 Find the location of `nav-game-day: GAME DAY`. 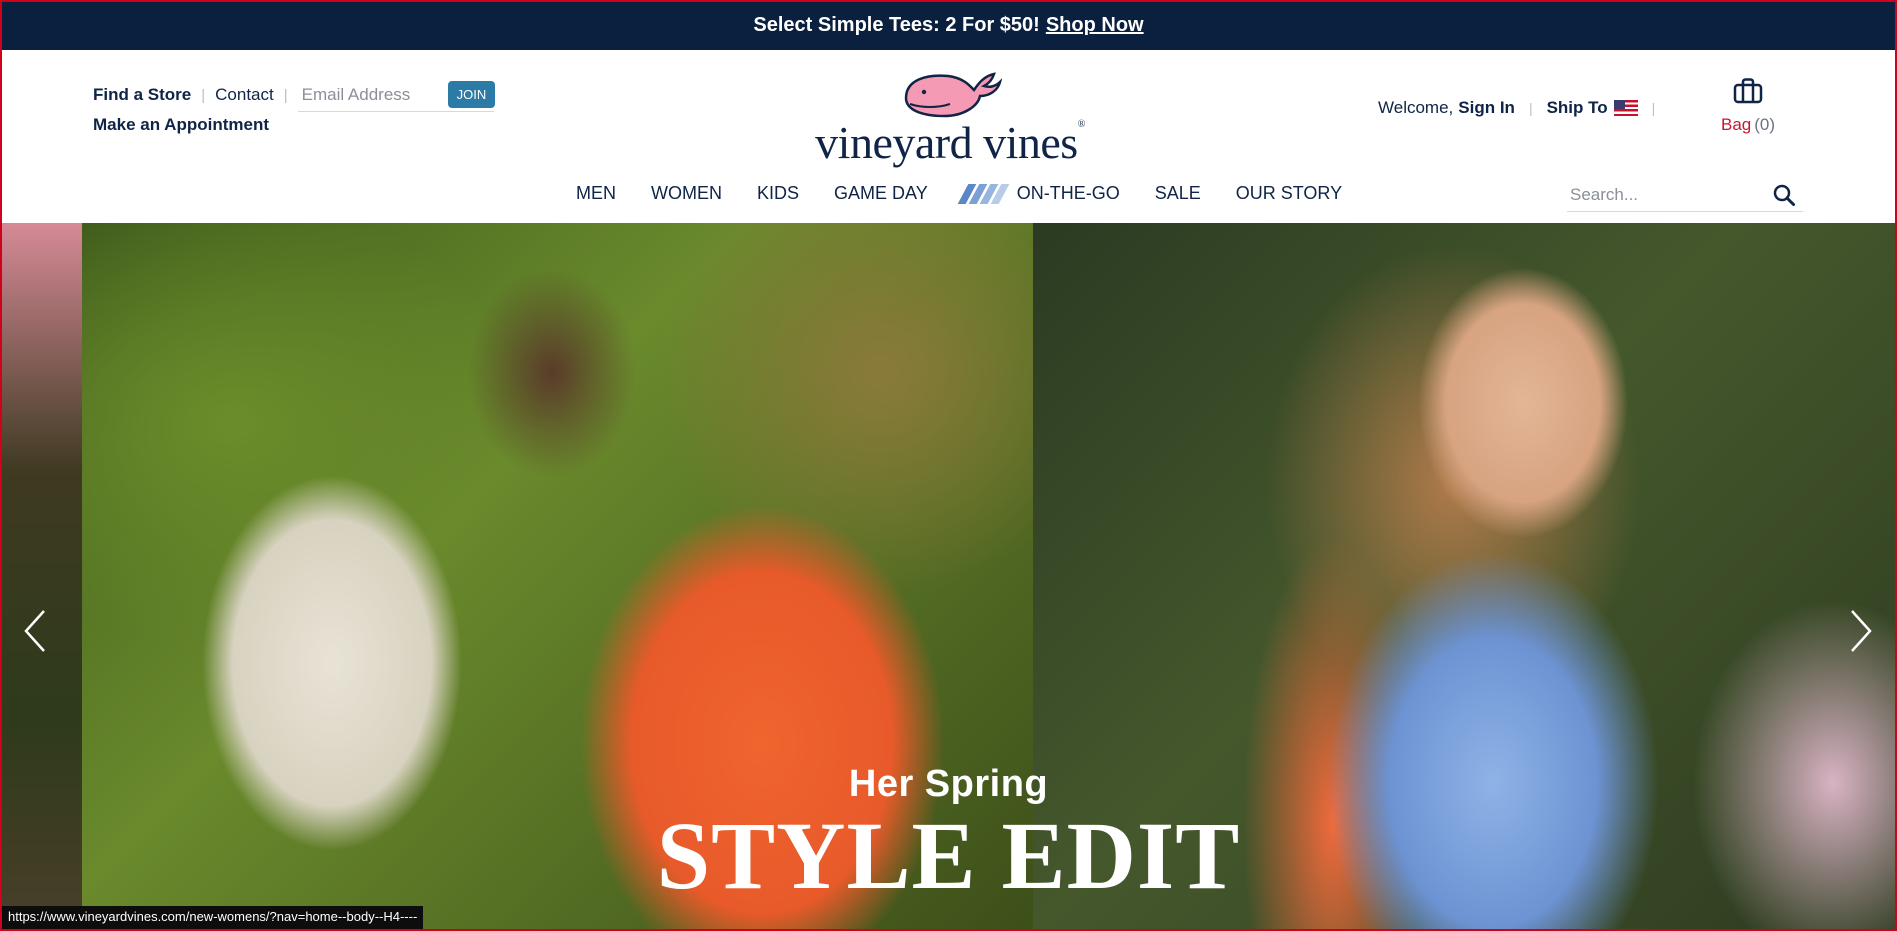

nav-game-day: GAME DAY is located at coordinates (881, 193).